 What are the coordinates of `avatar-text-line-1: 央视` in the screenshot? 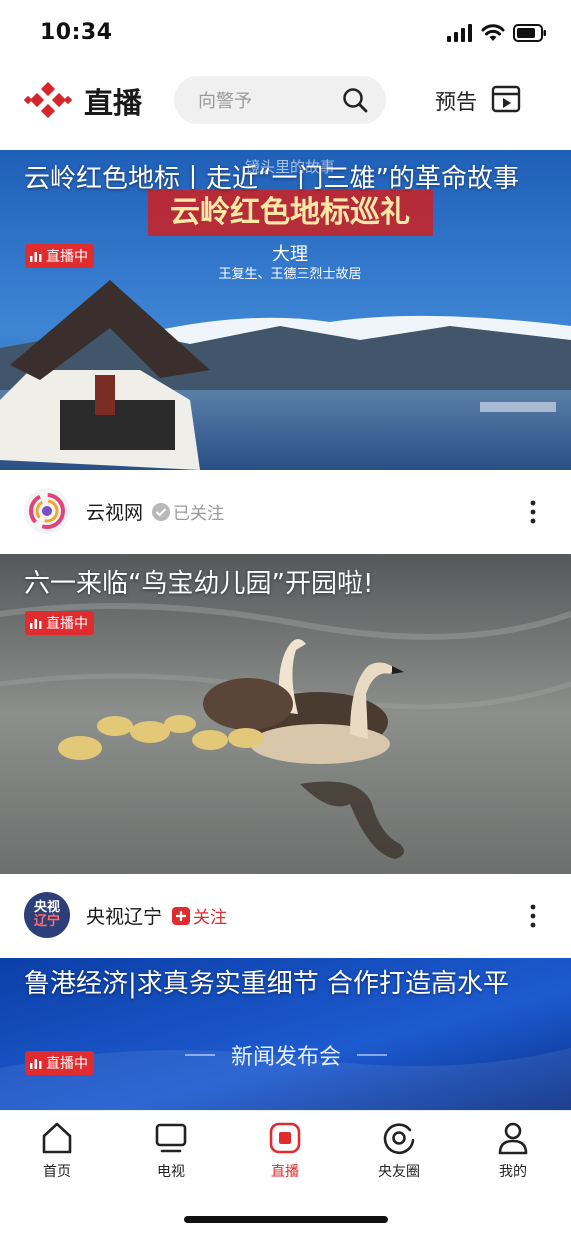 It's located at (46, 907).